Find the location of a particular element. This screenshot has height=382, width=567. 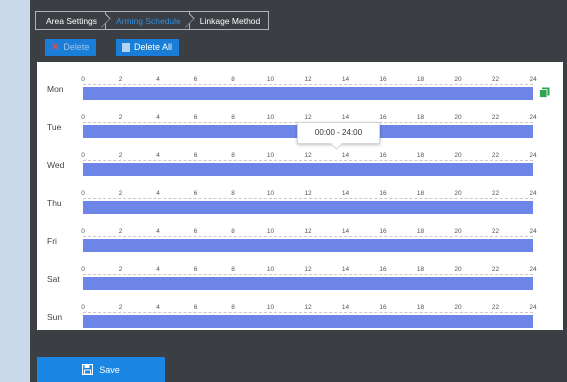

floppy-disk-icon is located at coordinates (88, 369).